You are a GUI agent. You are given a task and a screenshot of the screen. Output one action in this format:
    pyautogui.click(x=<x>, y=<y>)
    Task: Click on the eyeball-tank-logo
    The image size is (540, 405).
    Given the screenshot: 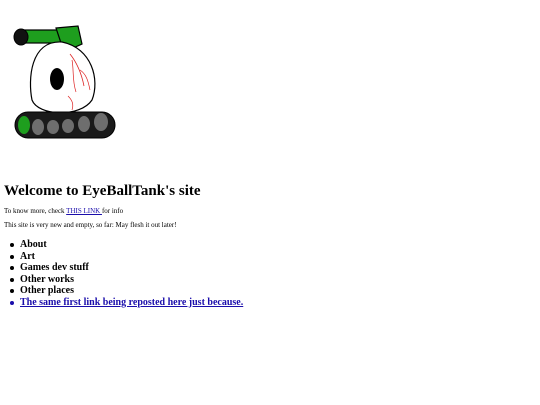 What is the action you would take?
    pyautogui.click(x=64, y=82)
    